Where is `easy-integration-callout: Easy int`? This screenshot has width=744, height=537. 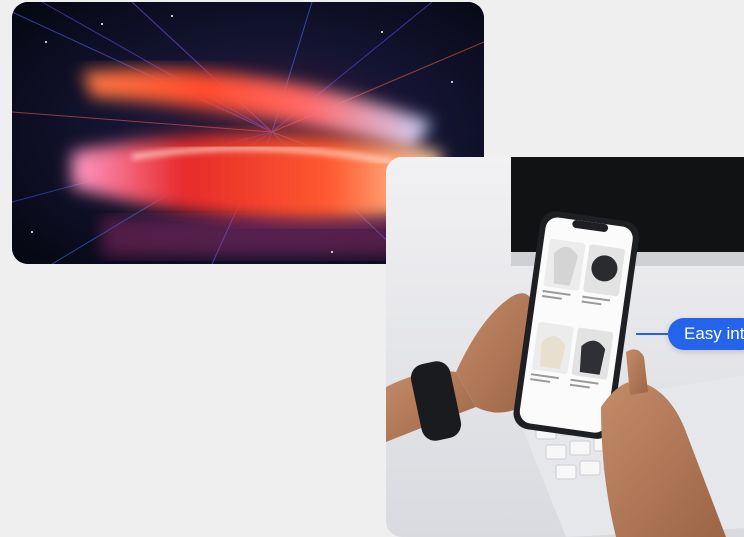 easy-integration-callout: Easy int is located at coordinates (706, 334).